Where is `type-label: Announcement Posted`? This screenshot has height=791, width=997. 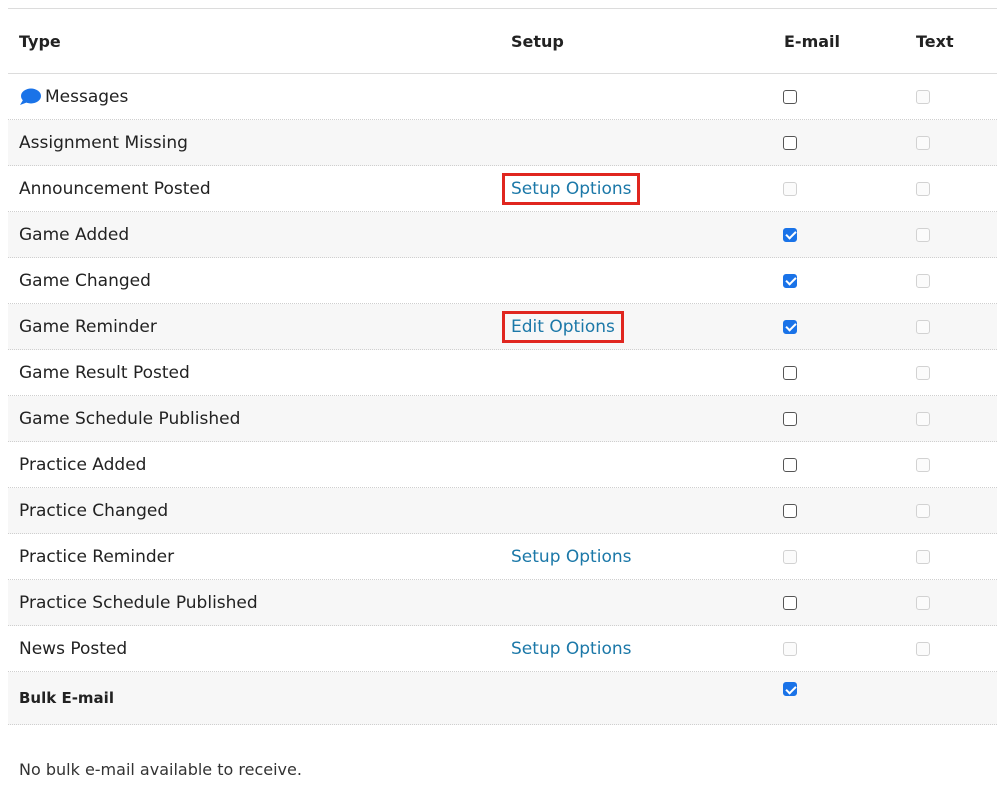 type-label: Announcement Posted is located at coordinates (115, 188).